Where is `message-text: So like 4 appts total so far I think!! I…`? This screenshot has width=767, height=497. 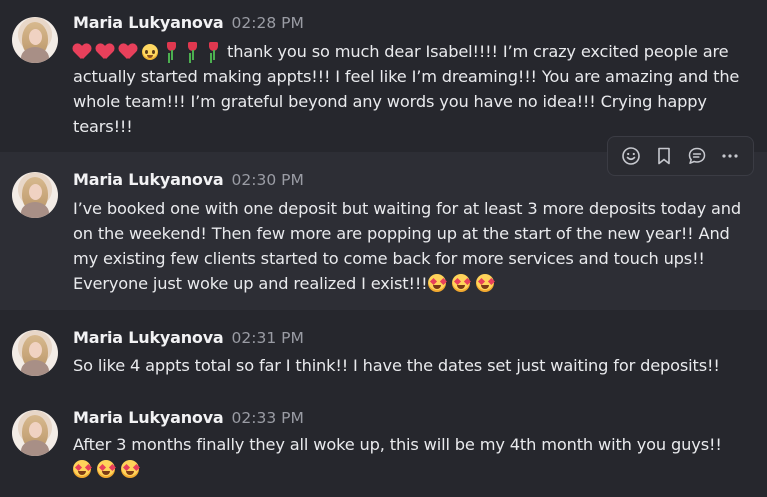
message-text: So like 4 appts total so far I think!! I… is located at coordinates (396, 365).